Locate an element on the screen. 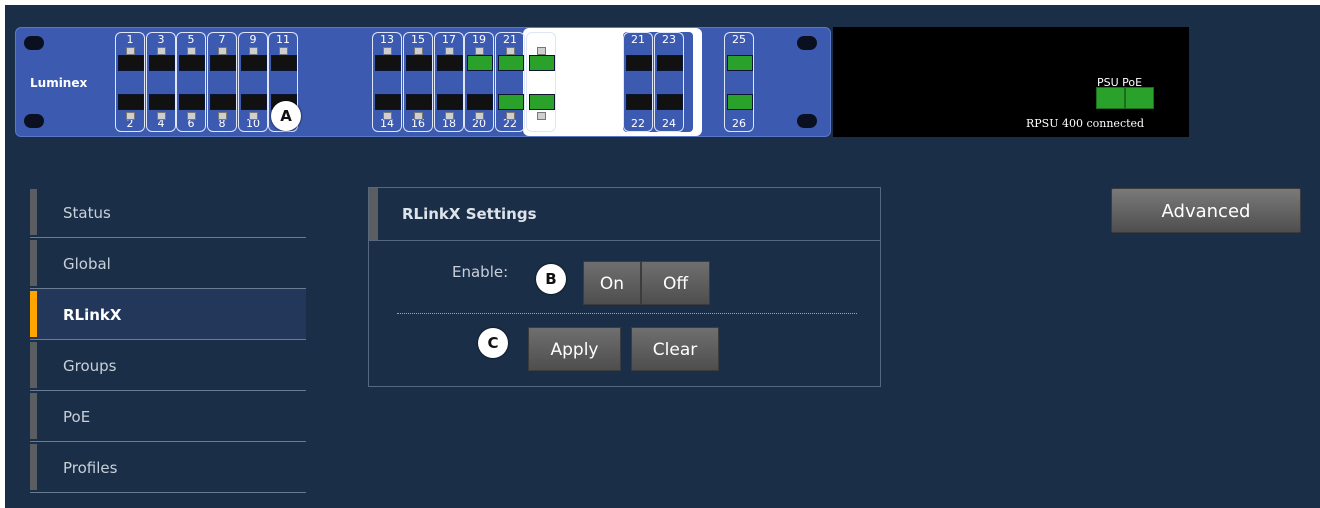 This screenshot has height=508, width=1320. sidebar-item-global: Global is located at coordinates (168, 263).